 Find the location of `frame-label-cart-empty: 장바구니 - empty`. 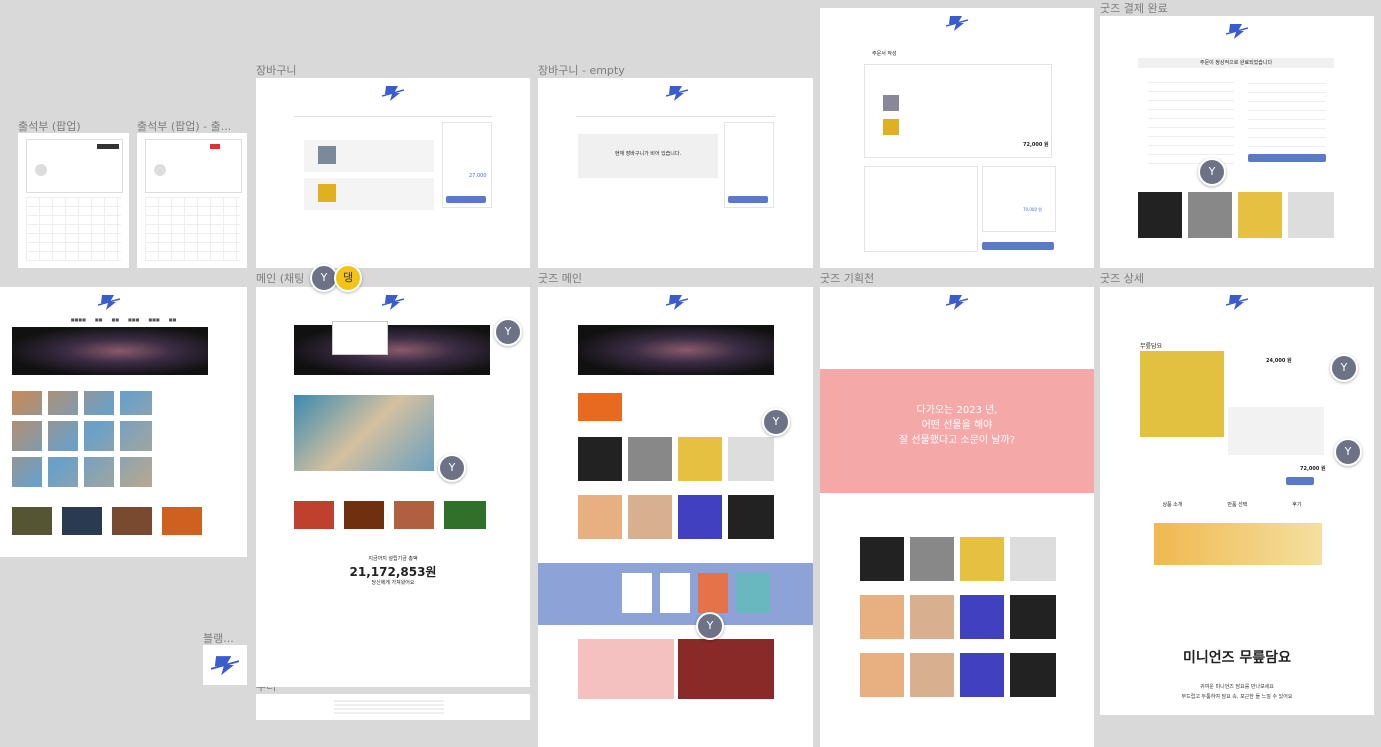

frame-label-cart-empty: 장바구니 - empty is located at coordinates (581, 70).